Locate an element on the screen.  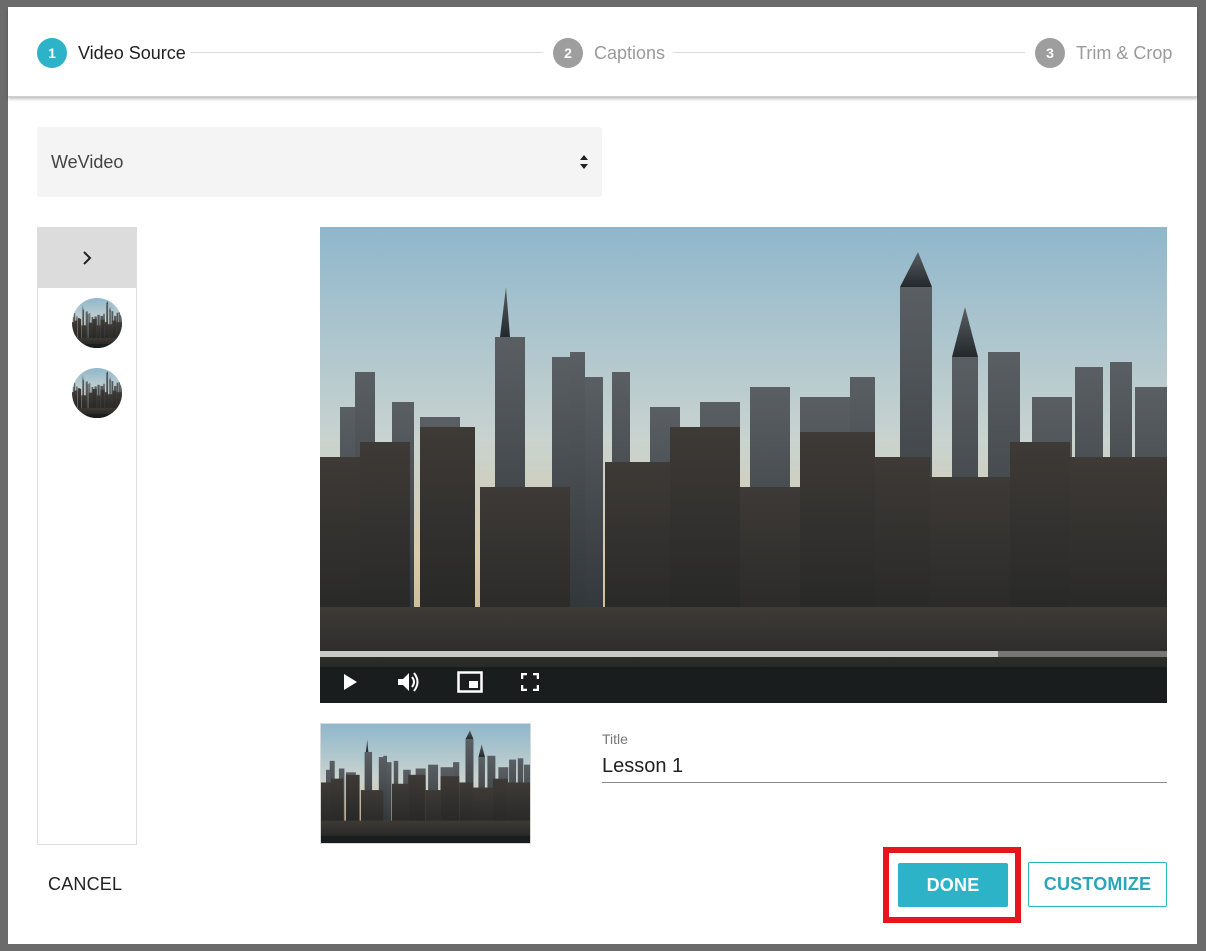
fullscreen-button is located at coordinates (530, 682).